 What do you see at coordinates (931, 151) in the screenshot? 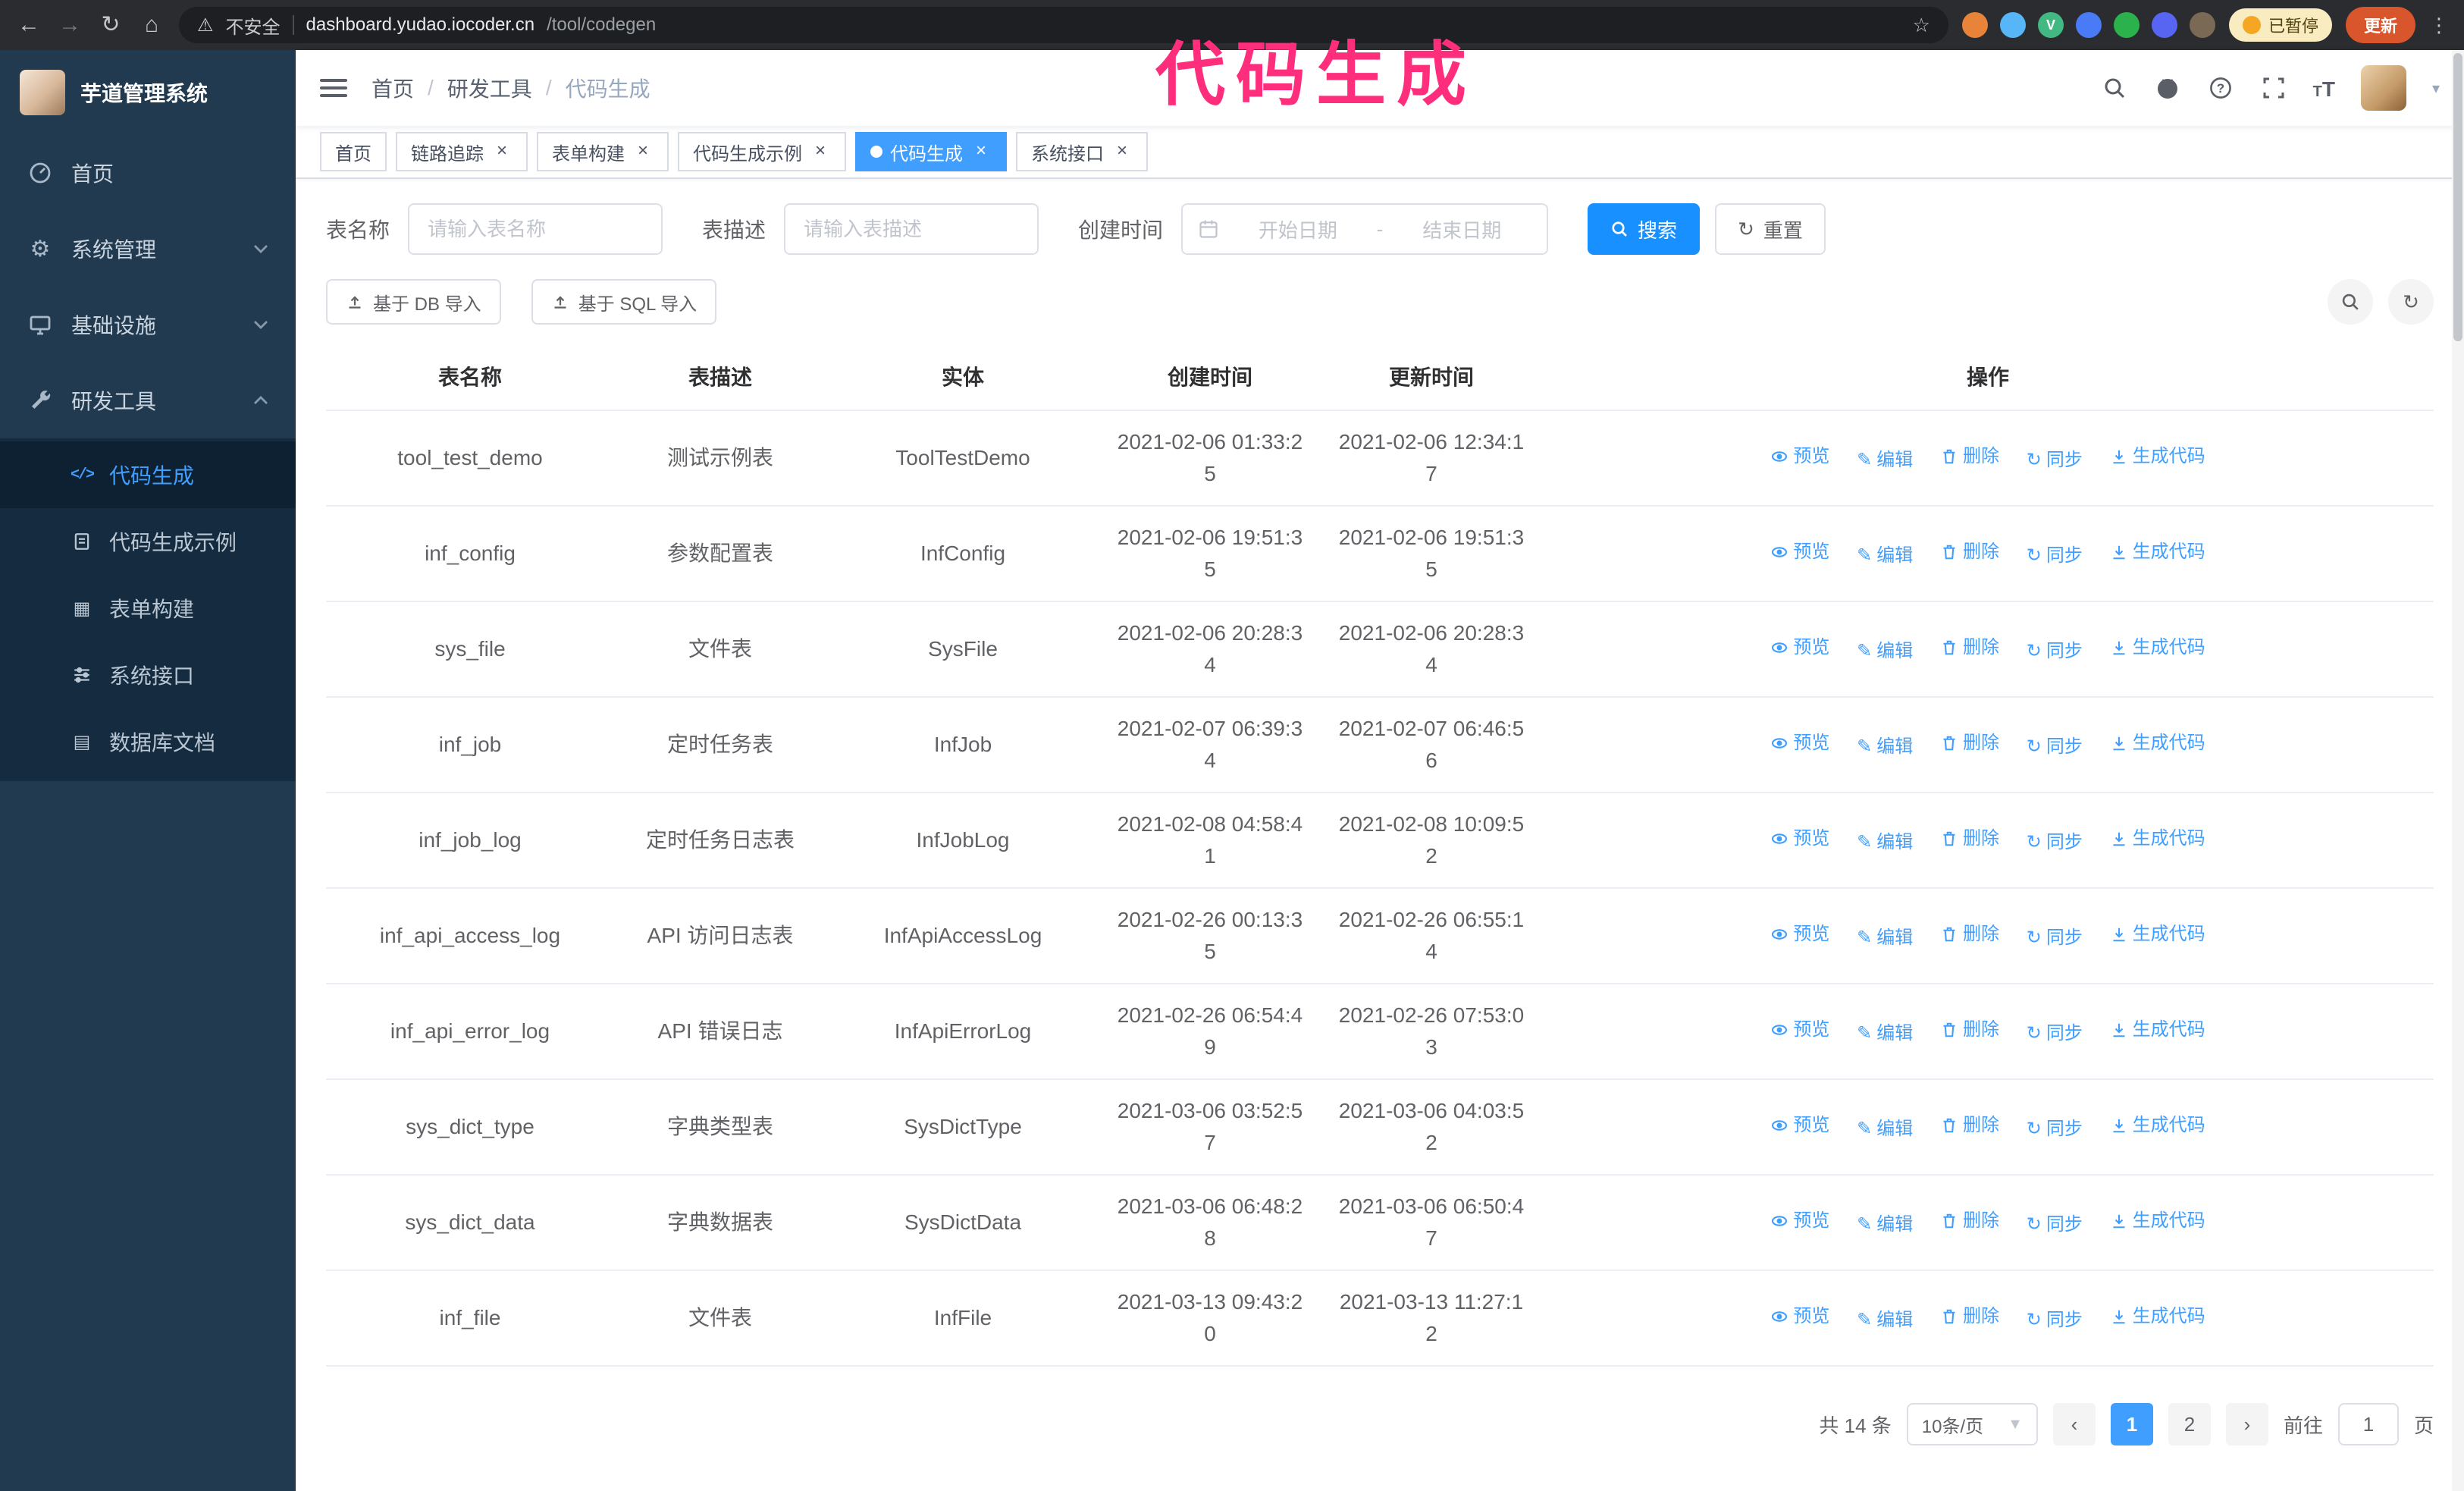
I see `tab: 代码生成 ×` at bounding box center [931, 151].